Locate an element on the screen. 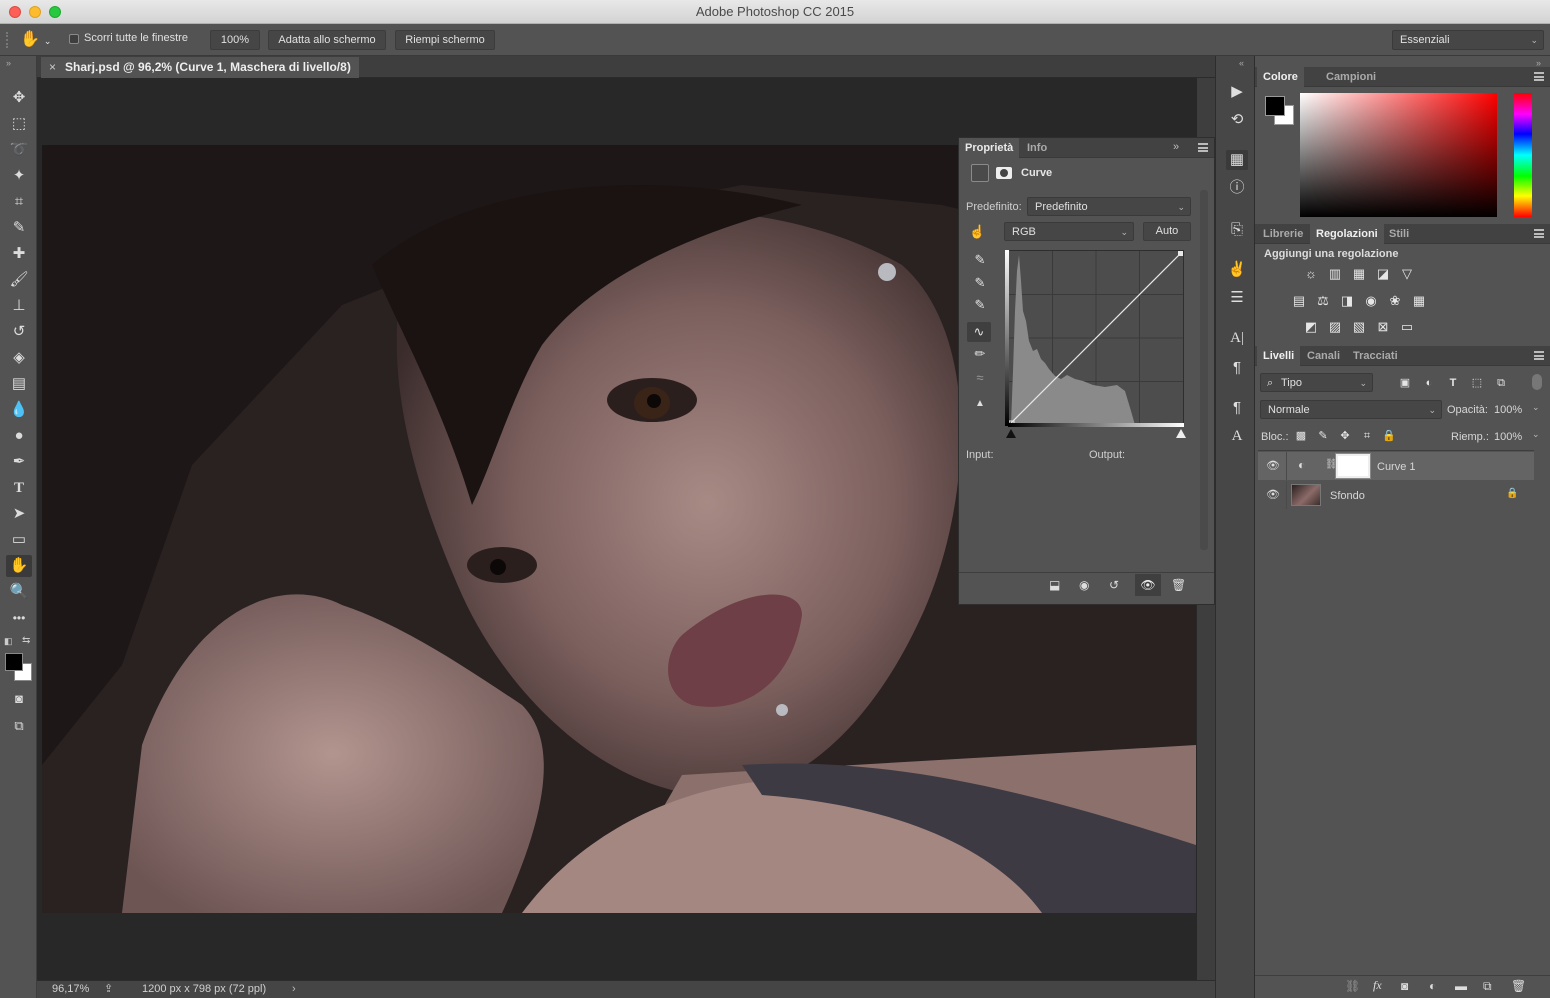 The height and width of the screenshot is (998, 1550). collapse-toolbar-icon: » is located at coordinates (8, 63).